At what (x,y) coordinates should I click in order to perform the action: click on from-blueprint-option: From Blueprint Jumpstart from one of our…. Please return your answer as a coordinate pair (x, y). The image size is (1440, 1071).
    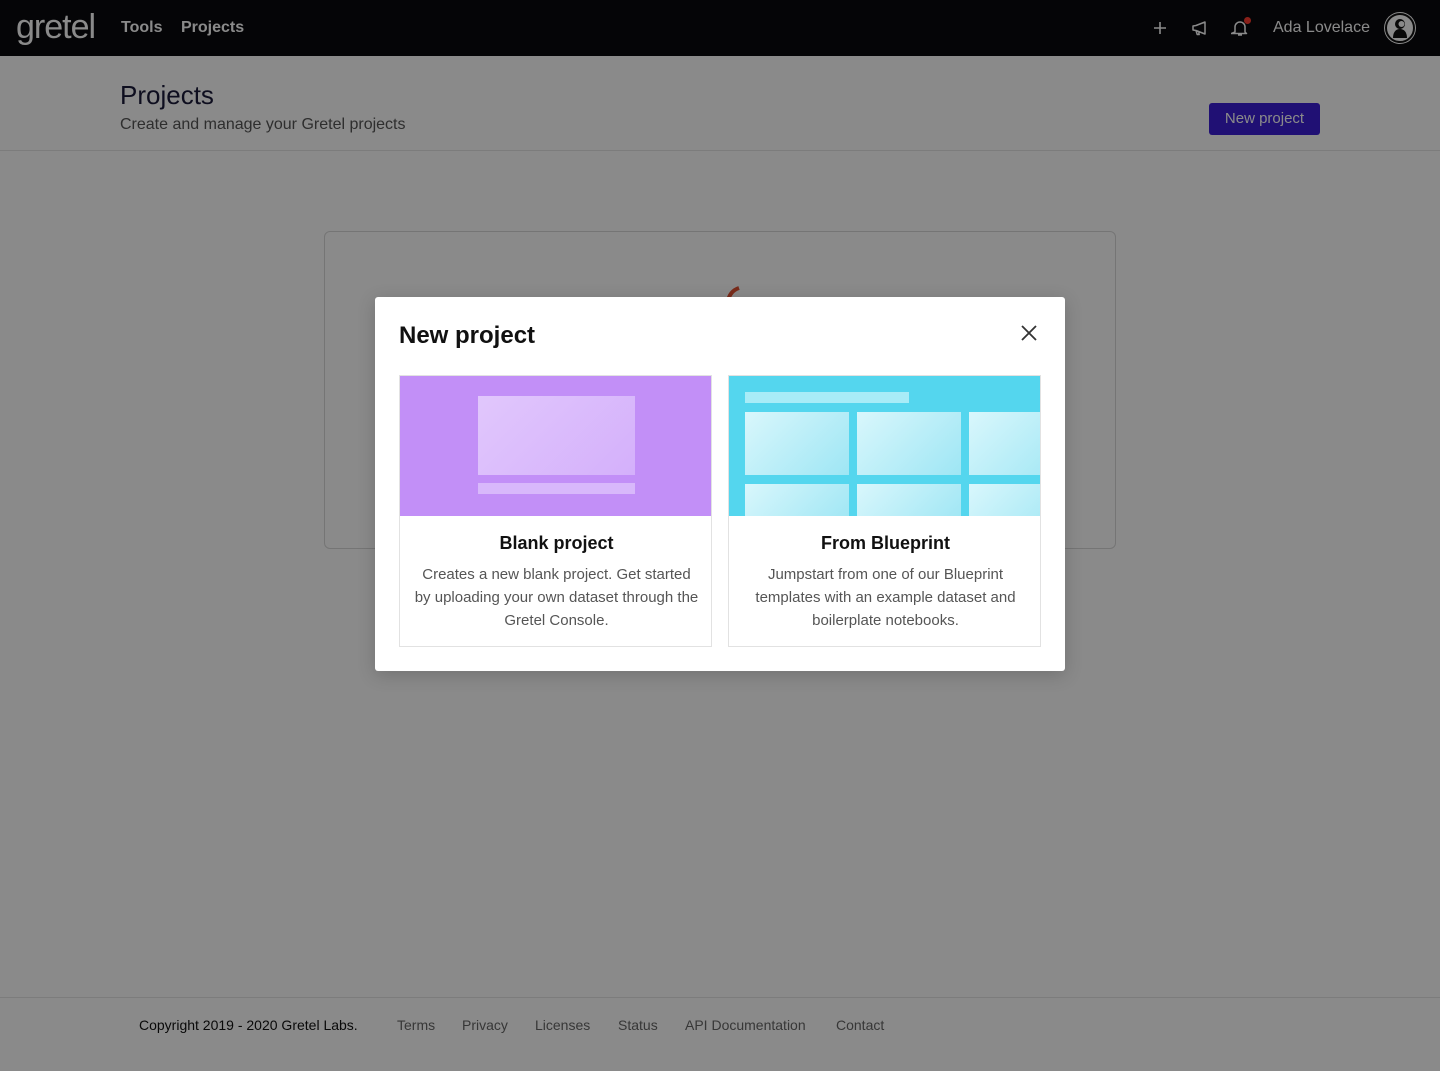
    Looking at the image, I should click on (884, 511).